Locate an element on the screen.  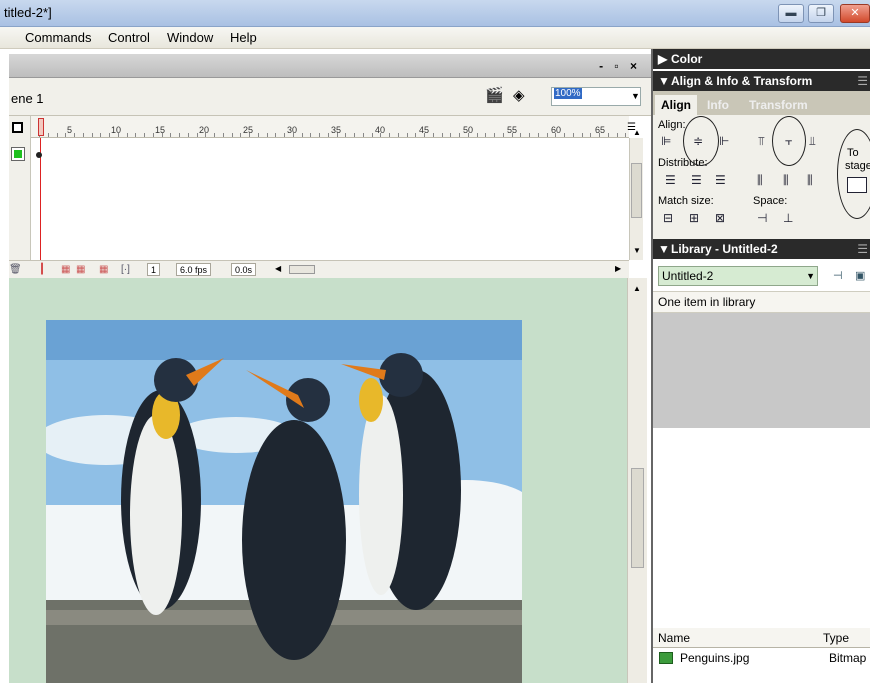
timeline-status-bar: 🗑 ┃ ▦ ▦ ▦ [·] 1 6.0 fps 0.0s ◀ ▶ is located at coordinates (319, 269).